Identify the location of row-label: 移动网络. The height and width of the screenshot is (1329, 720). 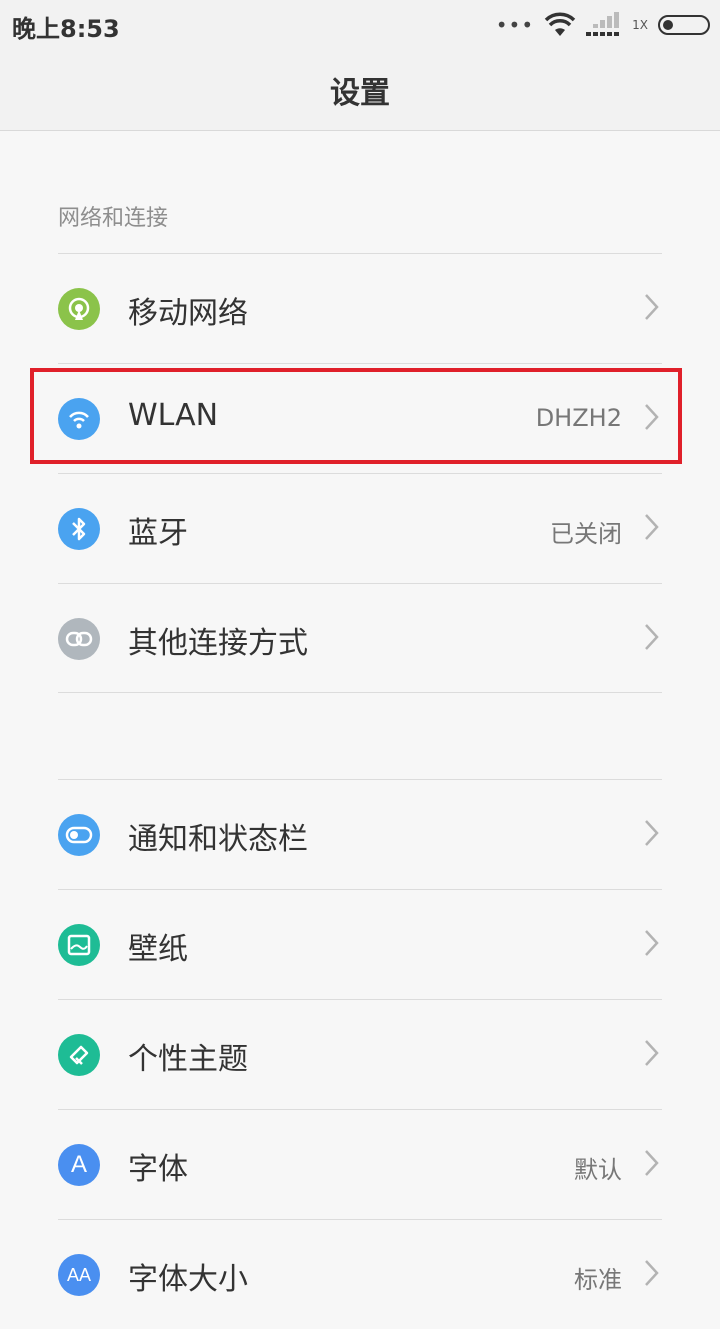
(188, 313).